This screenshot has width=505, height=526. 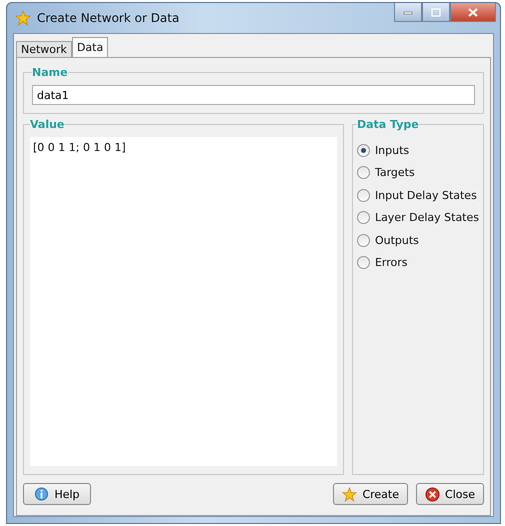 What do you see at coordinates (392, 150) in the screenshot?
I see `option-label: Inputs` at bounding box center [392, 150].